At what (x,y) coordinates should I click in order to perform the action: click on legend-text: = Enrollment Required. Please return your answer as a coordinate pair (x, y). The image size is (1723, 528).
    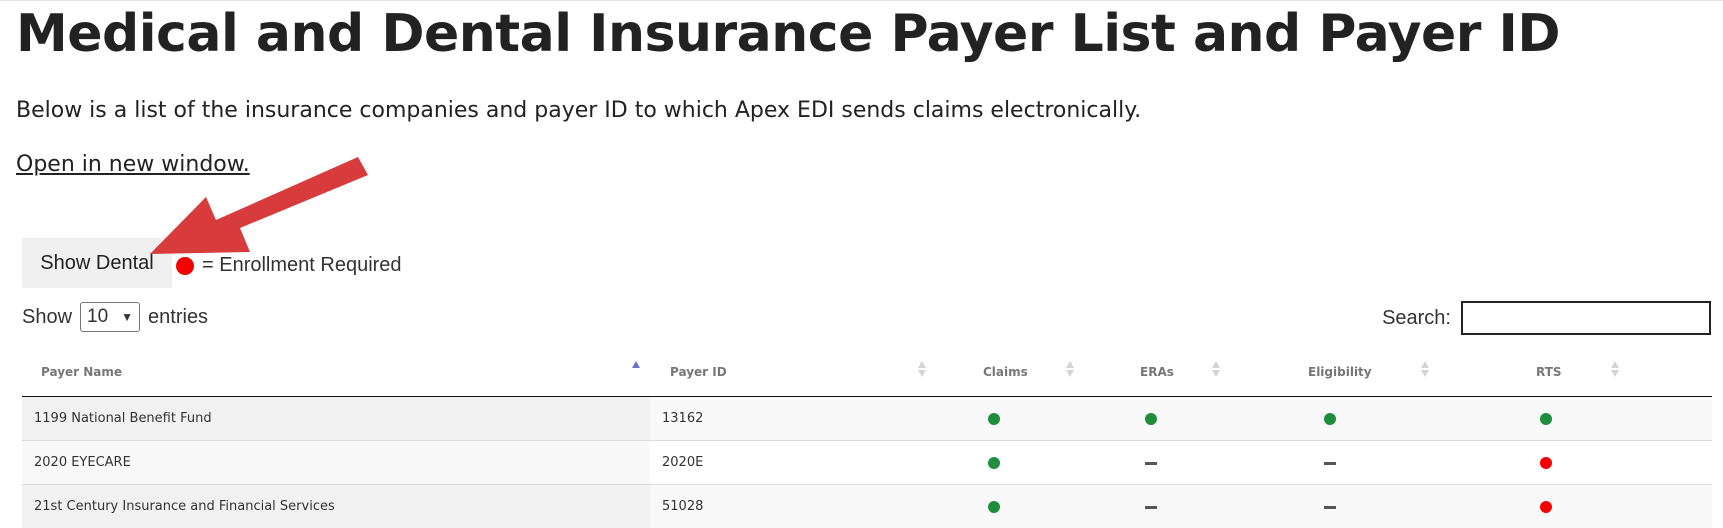
    Looking at the image, I should click on (302, 265).